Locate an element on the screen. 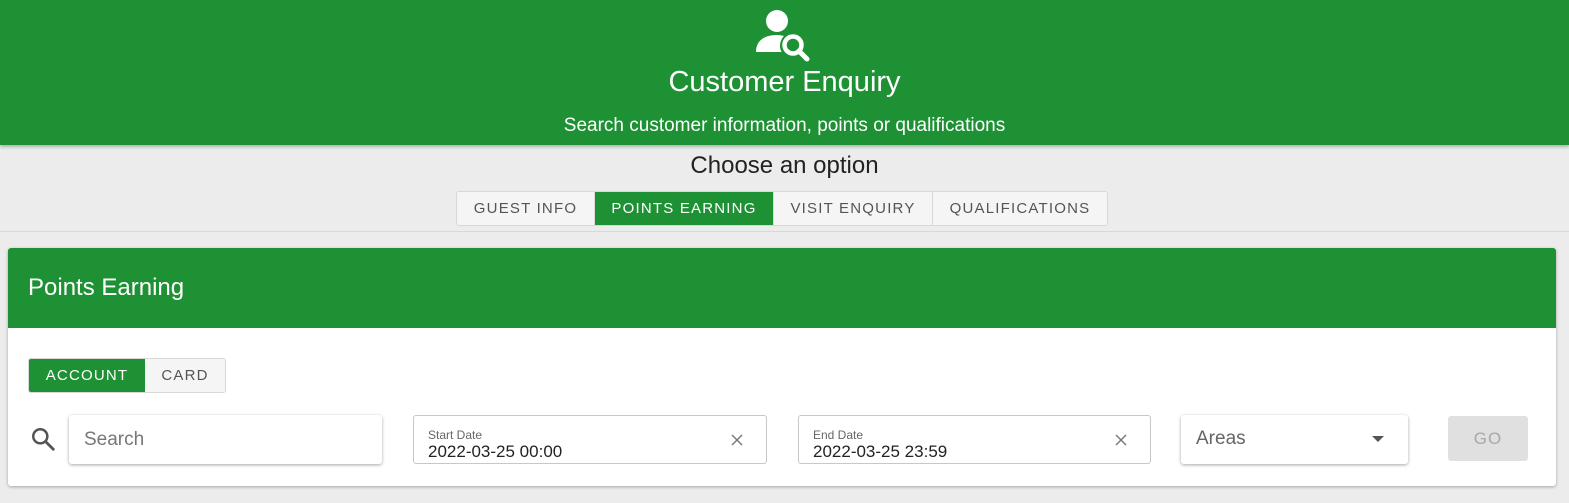 The height and width of the screenshot is (503, 1569). areas-placeholder: Areas is located at coordinates (1221, 438).